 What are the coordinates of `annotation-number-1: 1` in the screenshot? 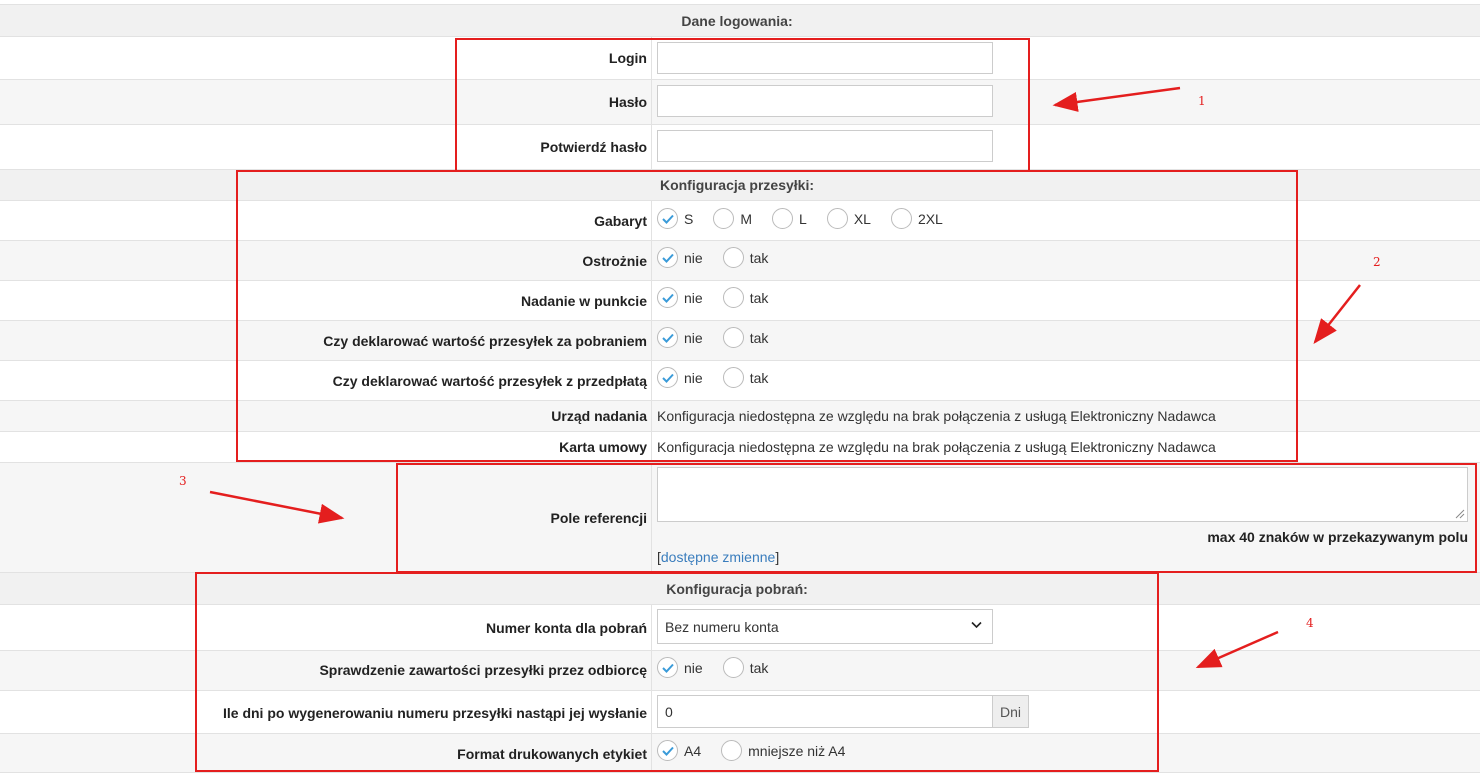 It's located at (1202, 101).